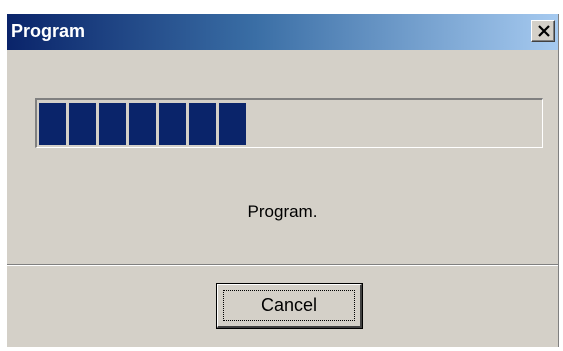 The height and width of the screenshot is (351, 563). What do you see at coordinates (282, 32) in the screenshot?
I see `title-bar: Program` at bounding box center [282, 32].